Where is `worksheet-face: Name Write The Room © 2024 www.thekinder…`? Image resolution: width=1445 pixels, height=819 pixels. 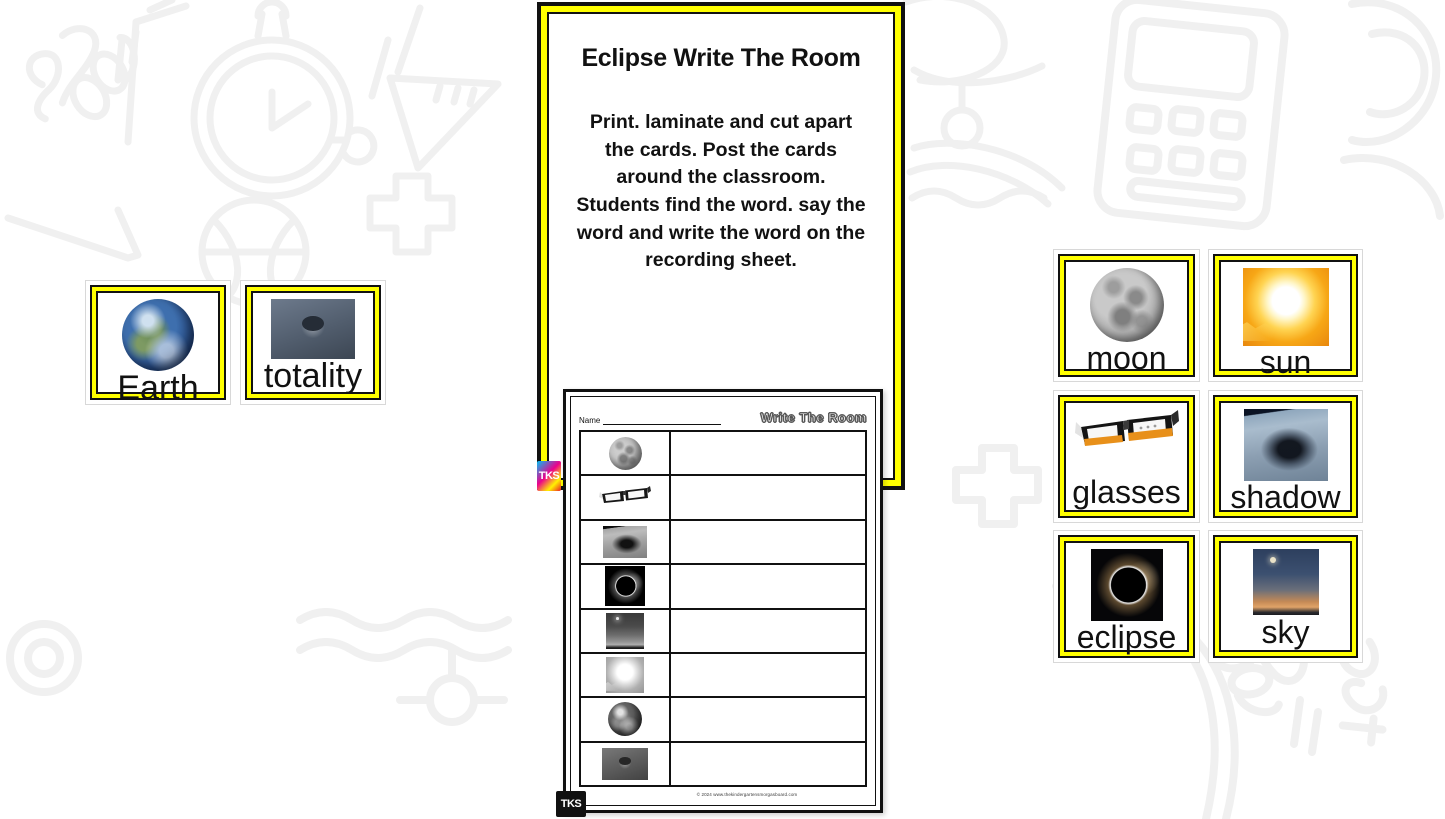 worksheet-face: Name Write The Room © 2024 www.thekinder… is located at coordinates (723, 601).